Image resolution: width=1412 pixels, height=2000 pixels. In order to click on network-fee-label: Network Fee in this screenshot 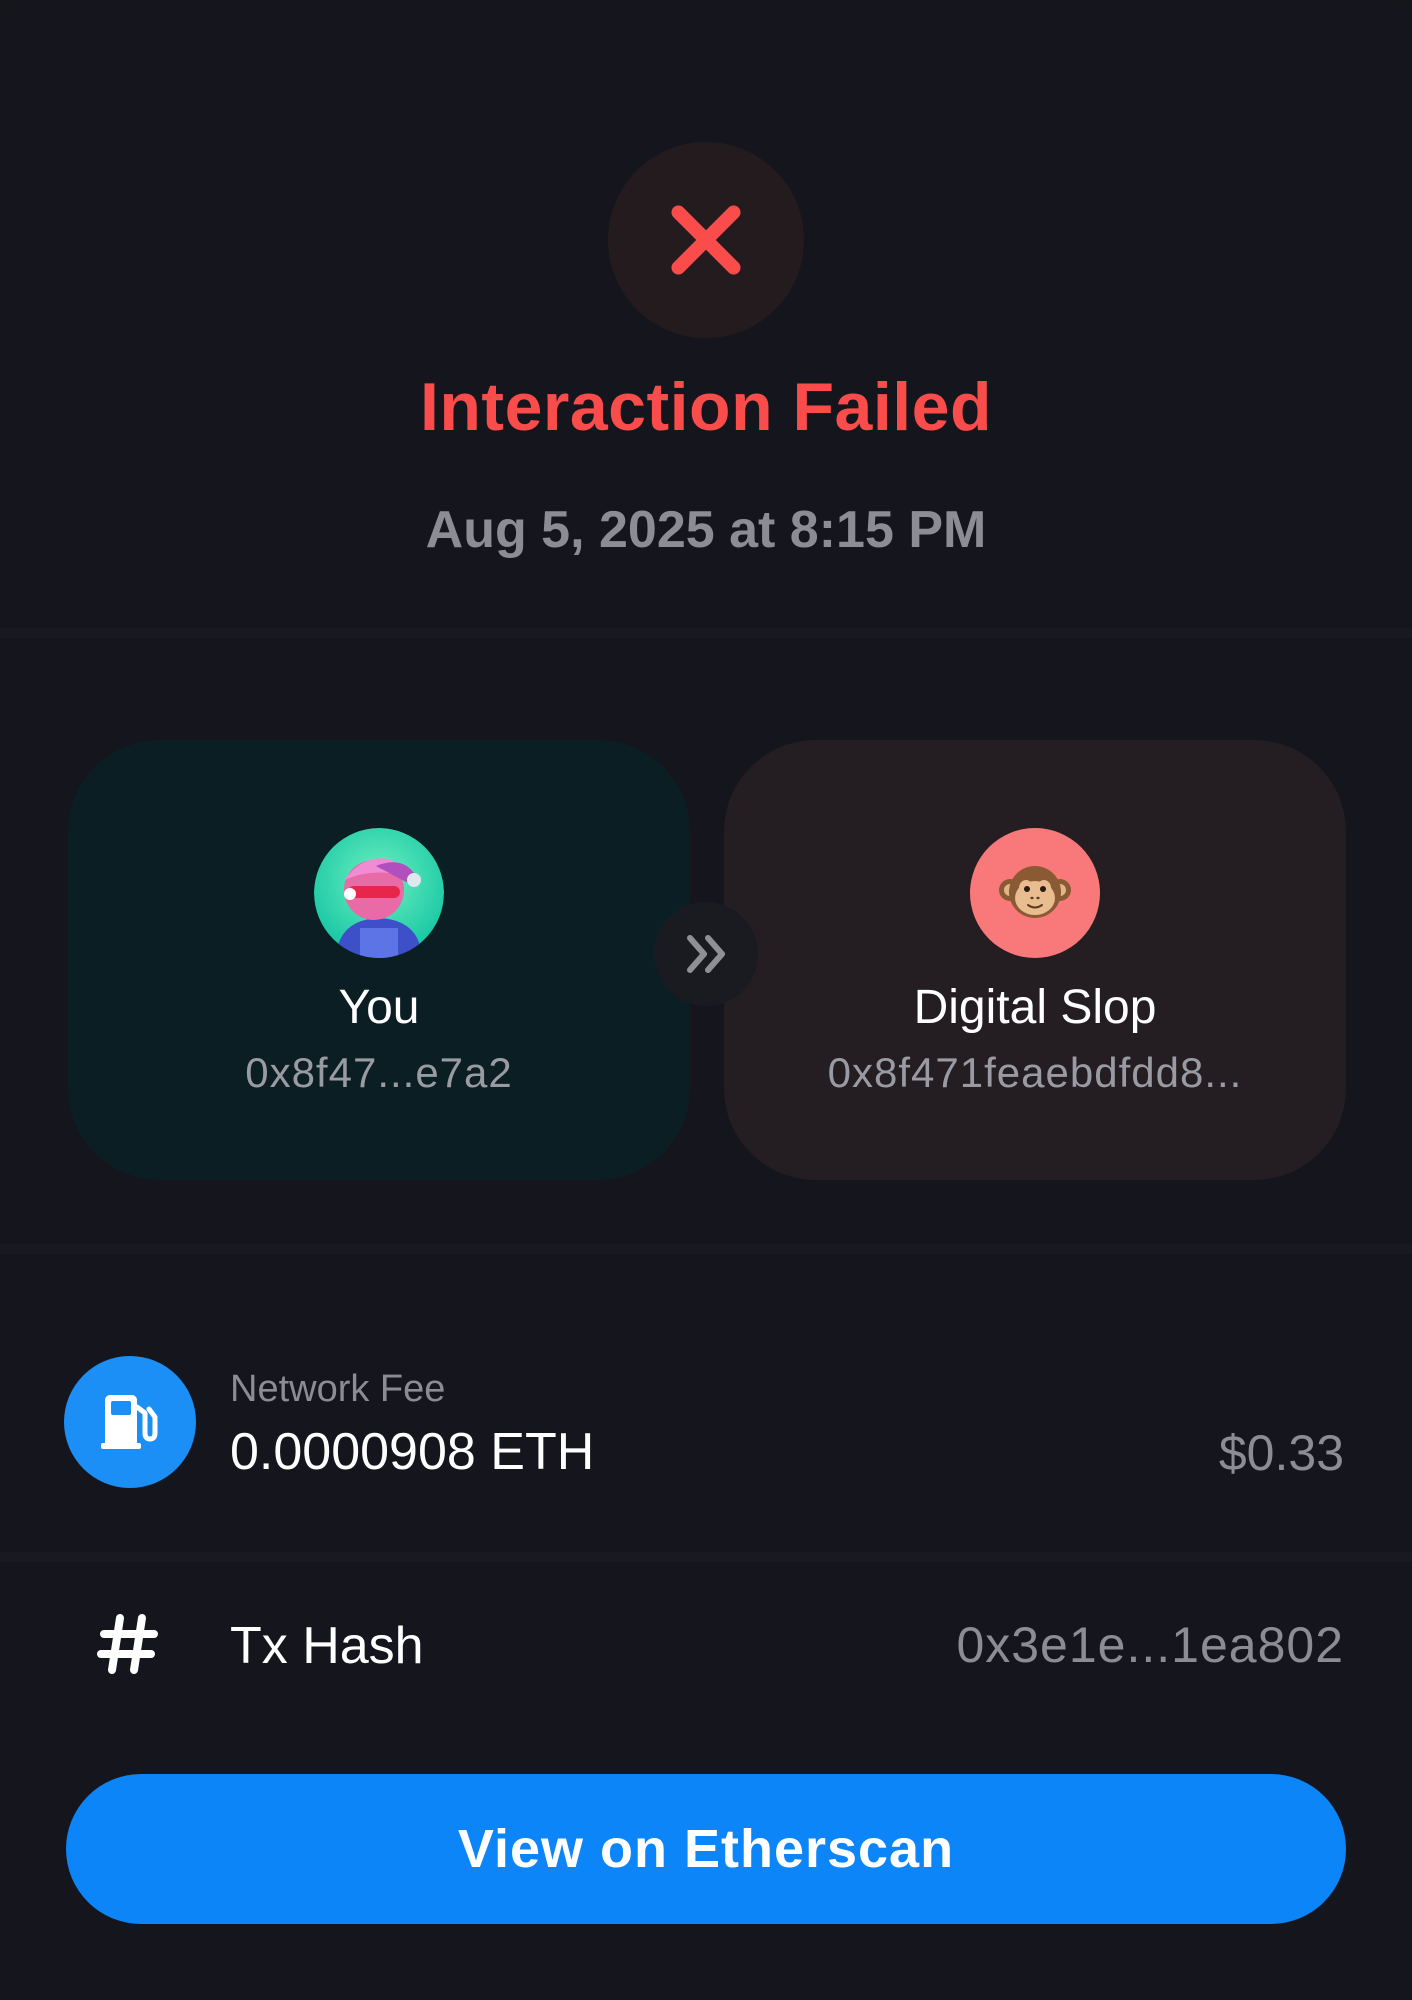, I will do `click(338, 1389)`.